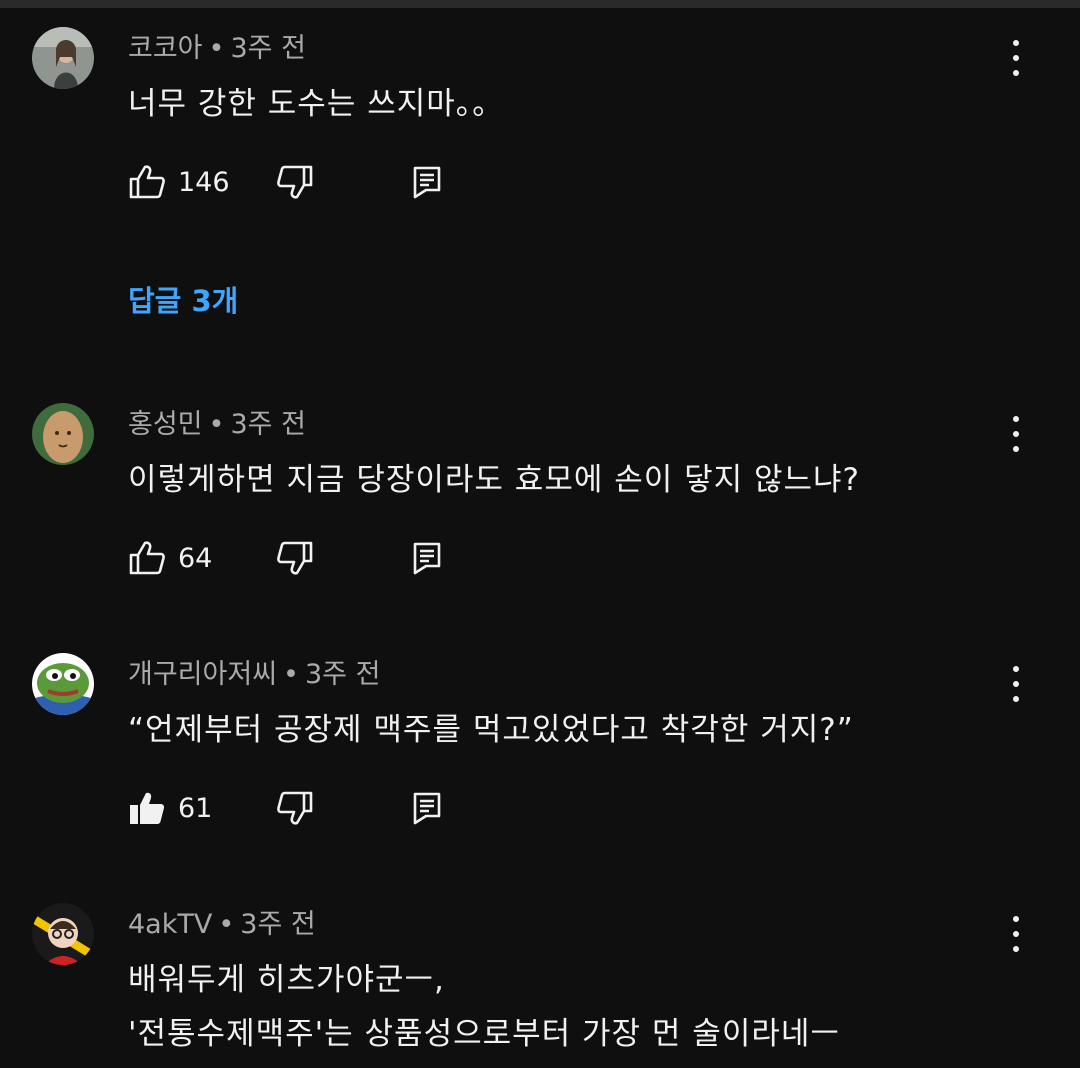 This screenshot has height=1068, width=1080. Describe the element at coordinates (202, 674) in the screenshot. I see `comment-author: 개구리아저씨` at that location.